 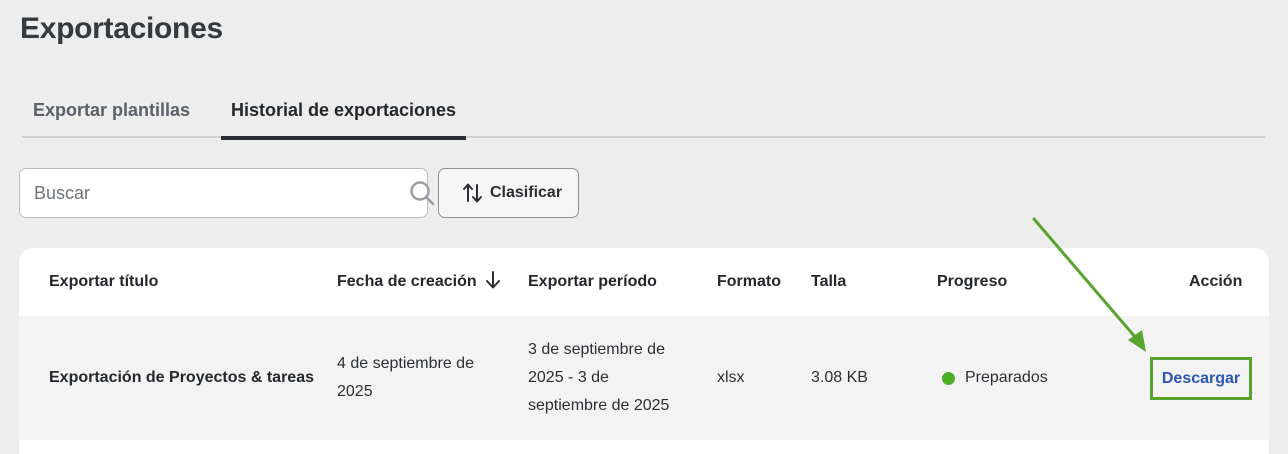 What do you see at coordinates (1216, 281) in the screenshot?
I see `column-header-action: Acción` at bounding box center [1216, 281].